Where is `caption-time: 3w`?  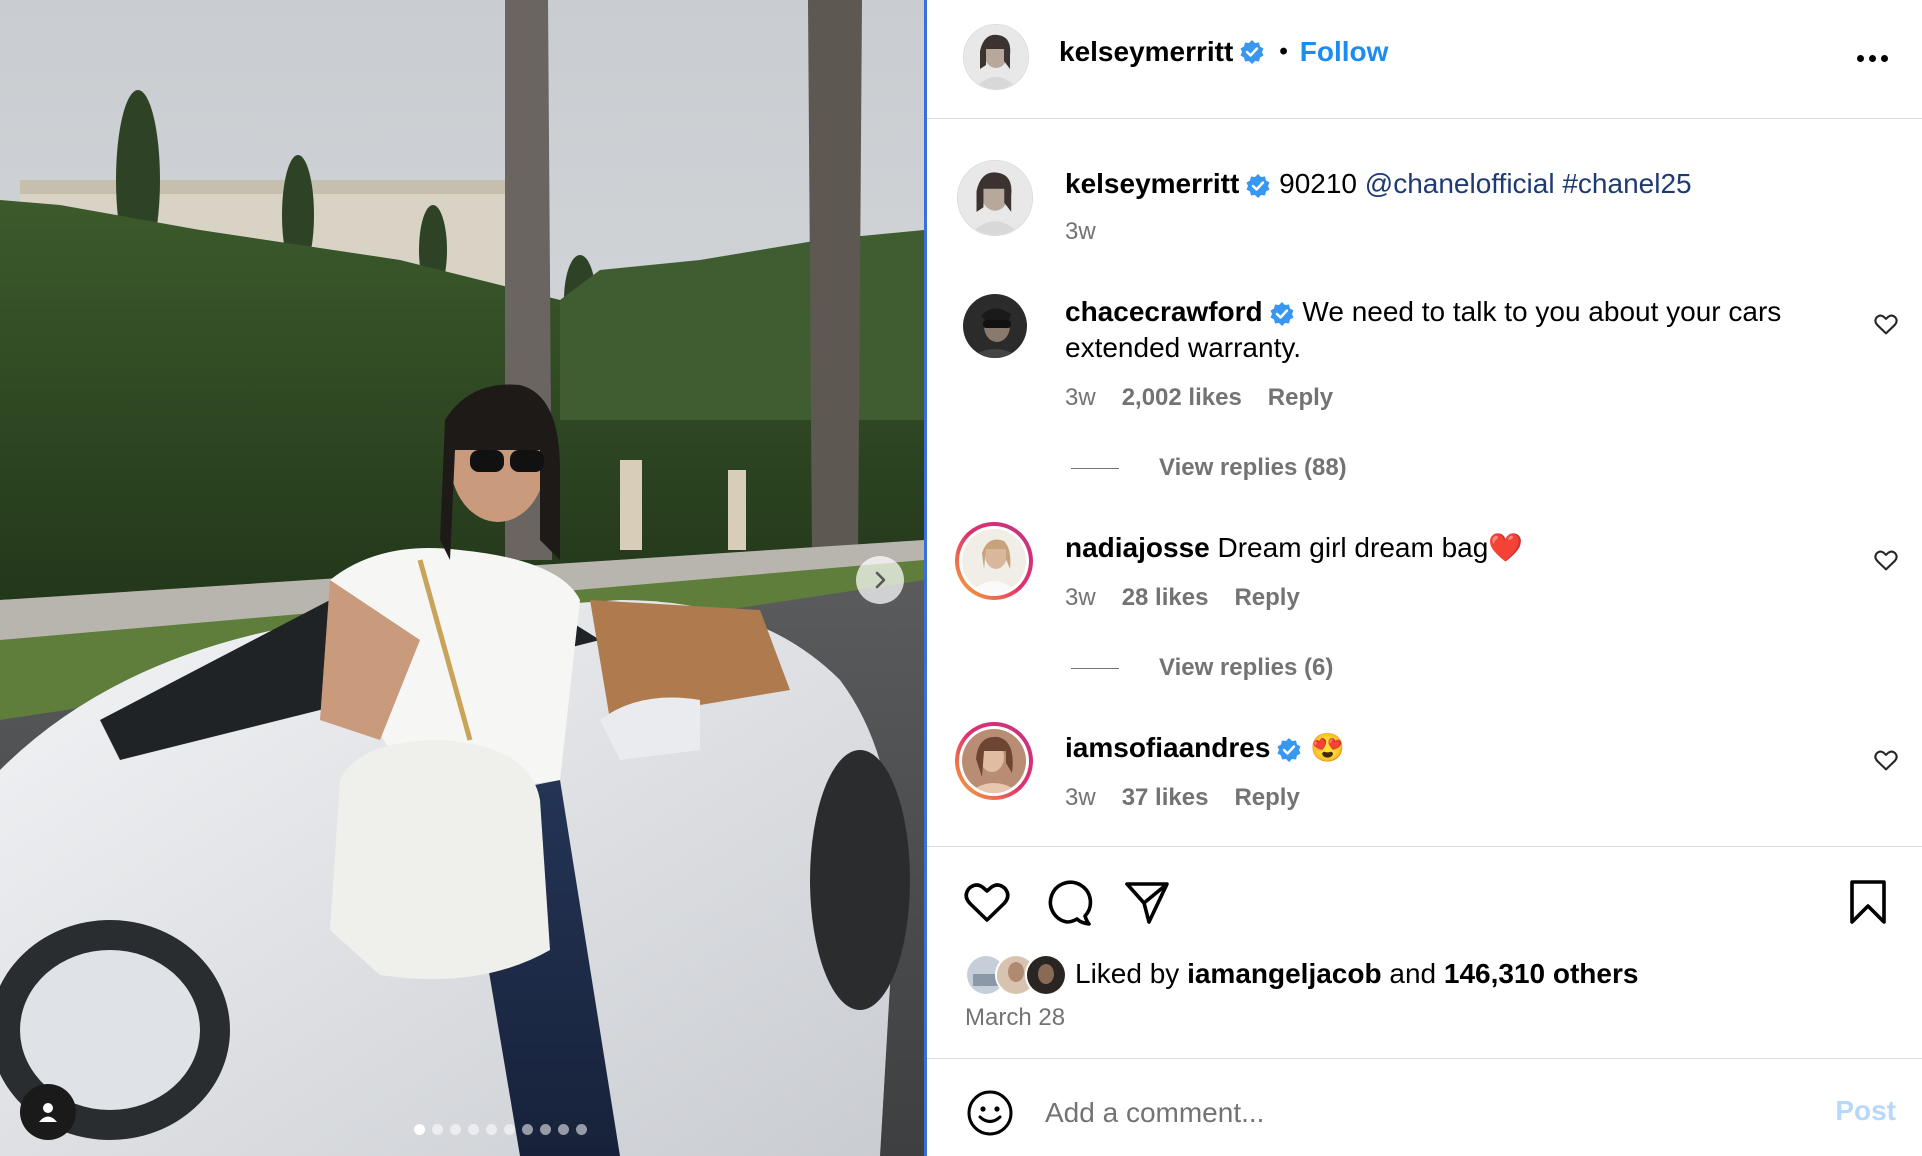
caption-time: 3w is located at coordinates (1080, 232).